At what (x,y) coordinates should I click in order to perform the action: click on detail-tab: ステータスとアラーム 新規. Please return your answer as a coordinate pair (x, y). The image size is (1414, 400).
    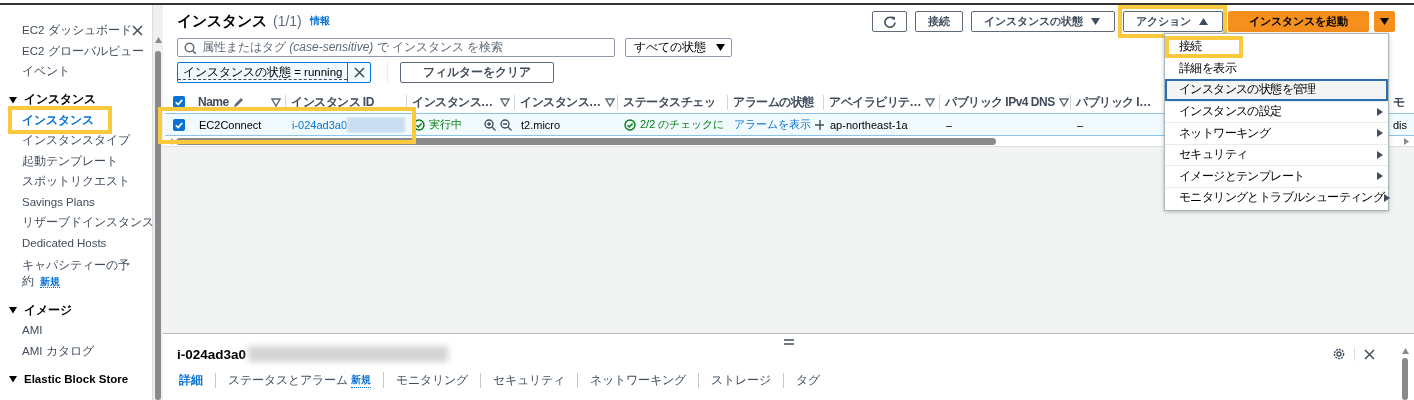
    Looking at the image, I should click on (300, 380).